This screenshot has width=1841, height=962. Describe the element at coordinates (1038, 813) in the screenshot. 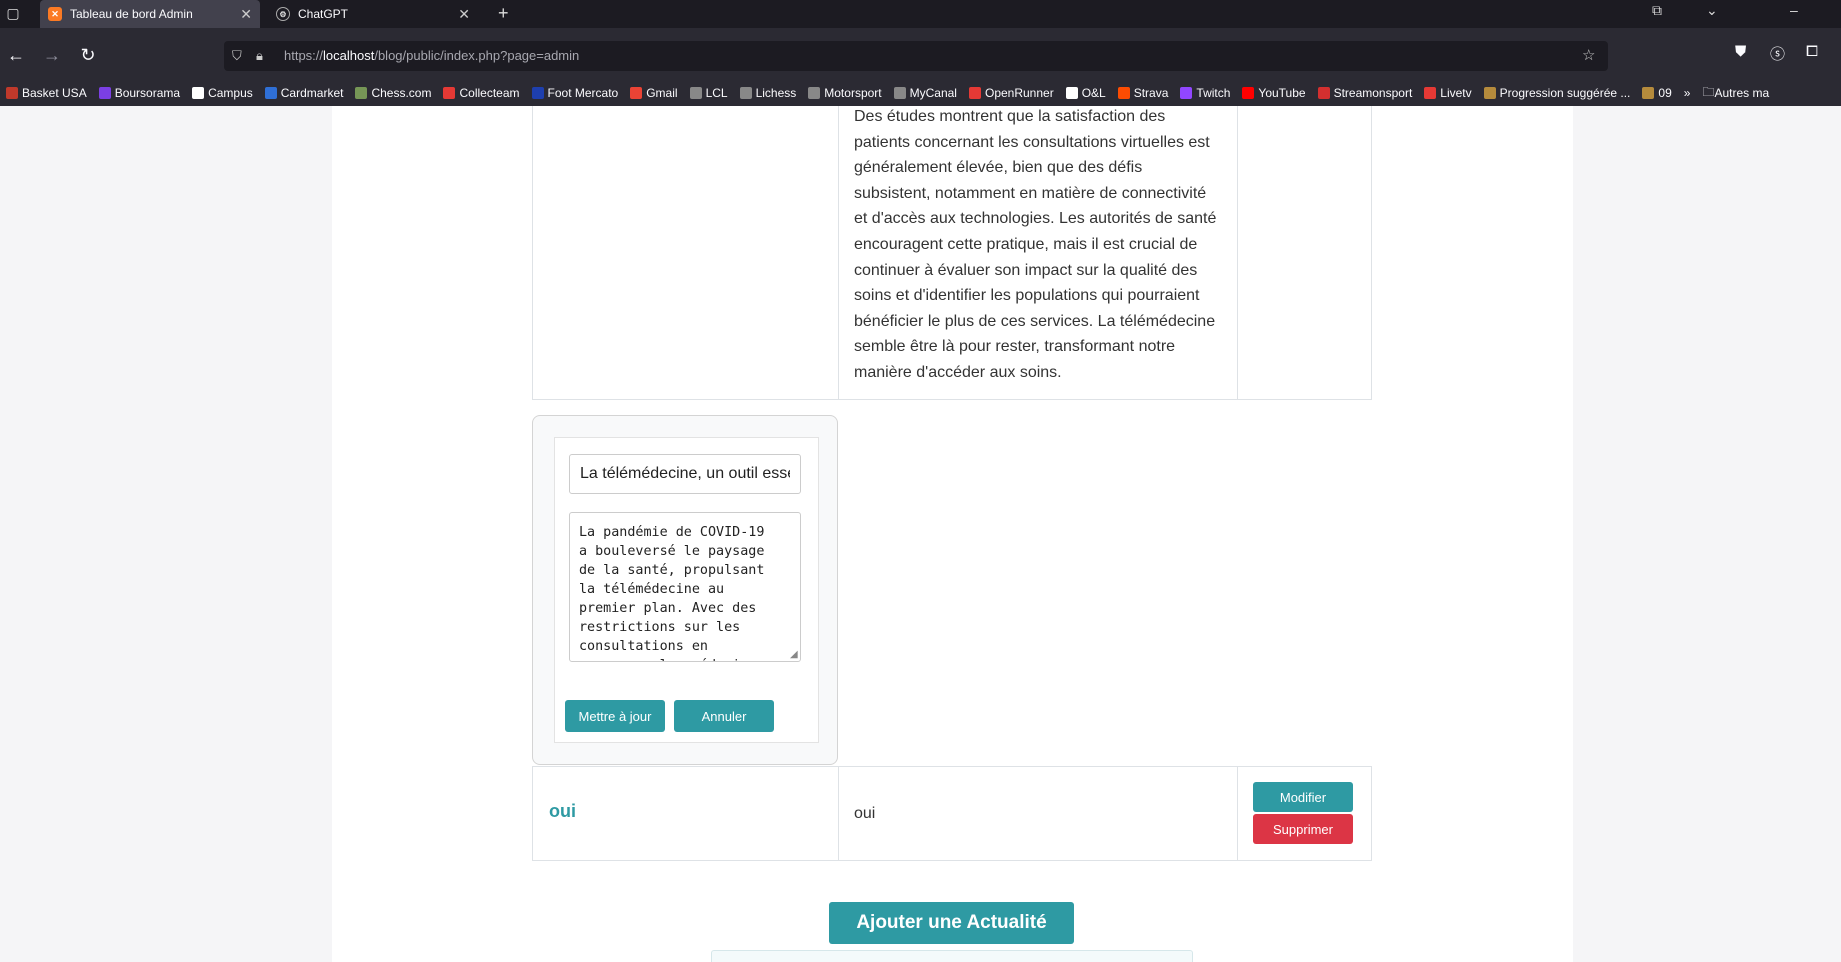

I see `row-content-cell: oui` at that location.